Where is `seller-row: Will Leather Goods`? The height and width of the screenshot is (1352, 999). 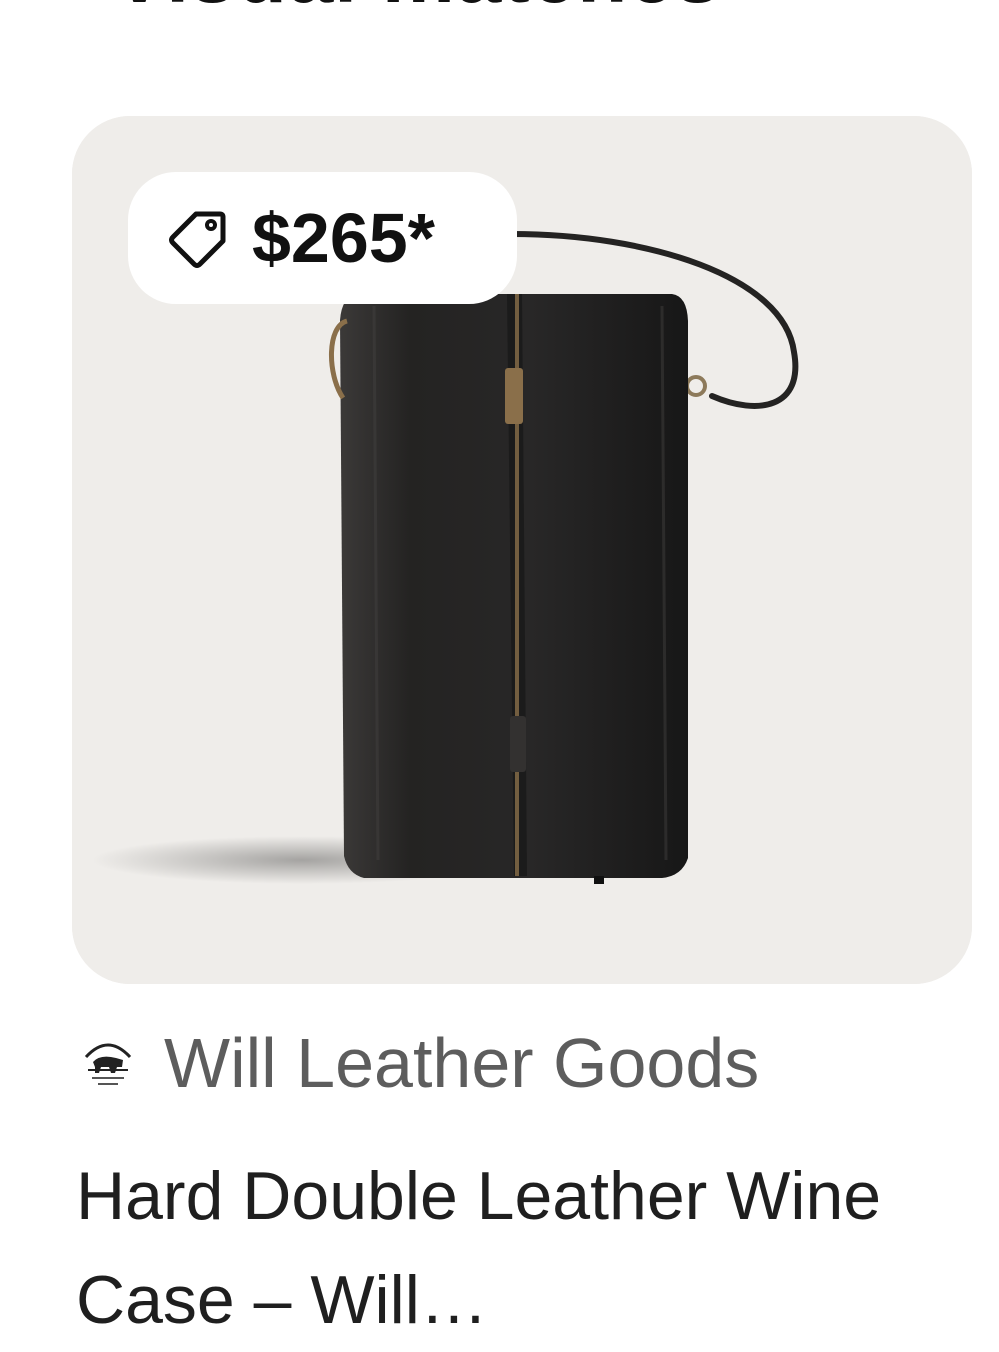 seller-row: Will Leather Goods is located at coordinates (522, 1063).